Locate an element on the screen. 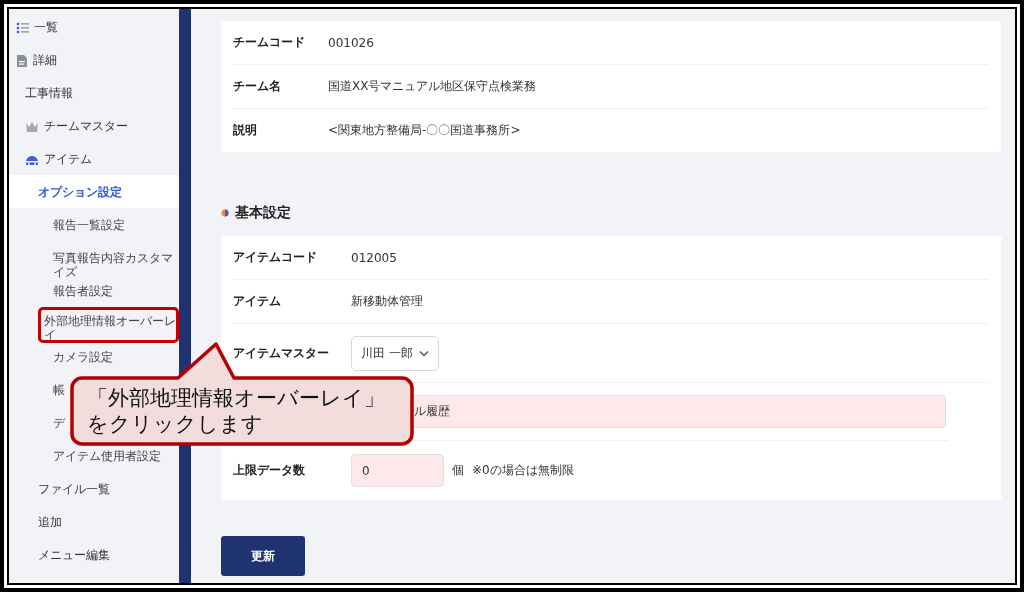  sidebar-item: 工事情報 is located at coordinates (94, 92).